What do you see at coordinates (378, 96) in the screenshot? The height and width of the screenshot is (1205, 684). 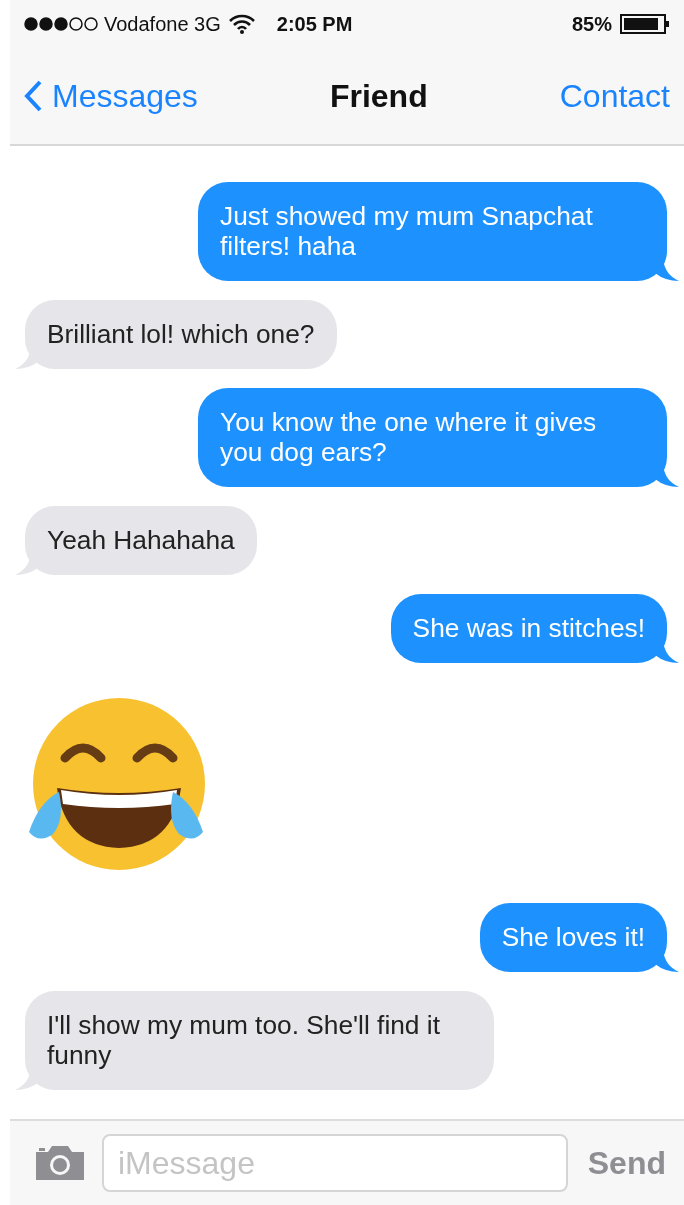 I see `conversation-title: Friend` at bounding box center [378, 96].